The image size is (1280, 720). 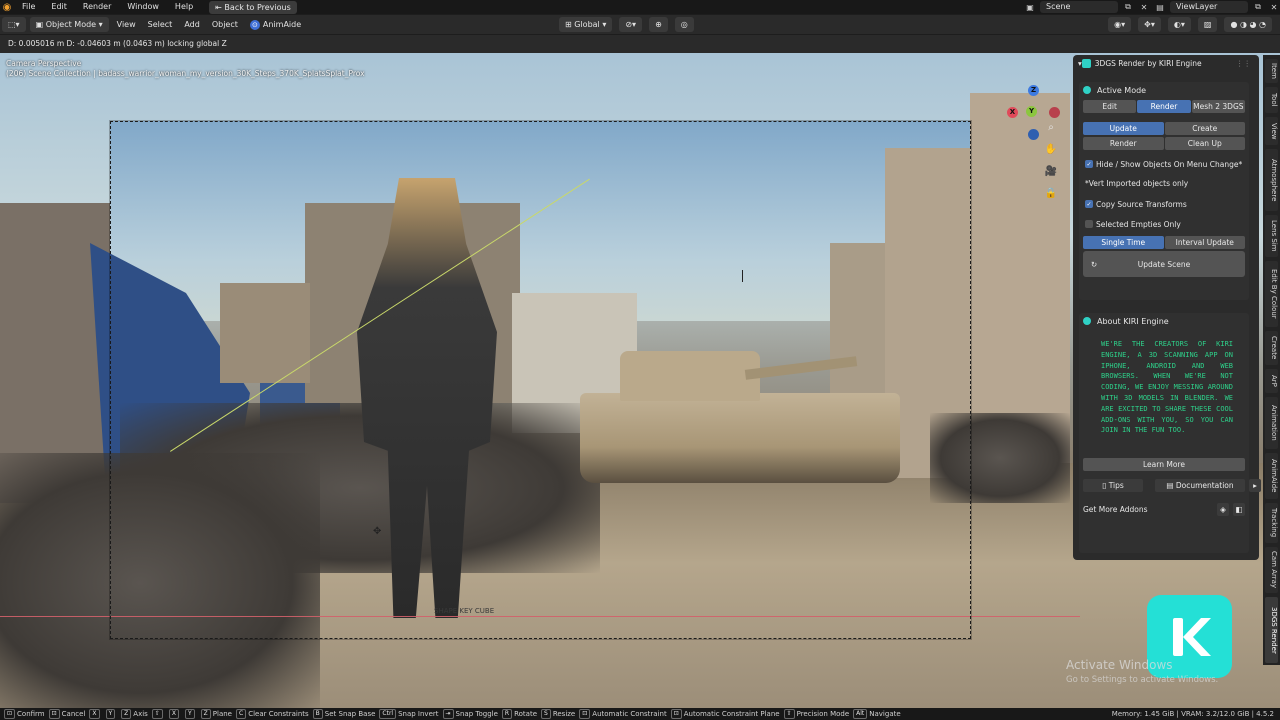 What do you see at coordinates (126, 24) in the screenshot?
I see `header-menu-view: View` at bounding box center [126, 24].